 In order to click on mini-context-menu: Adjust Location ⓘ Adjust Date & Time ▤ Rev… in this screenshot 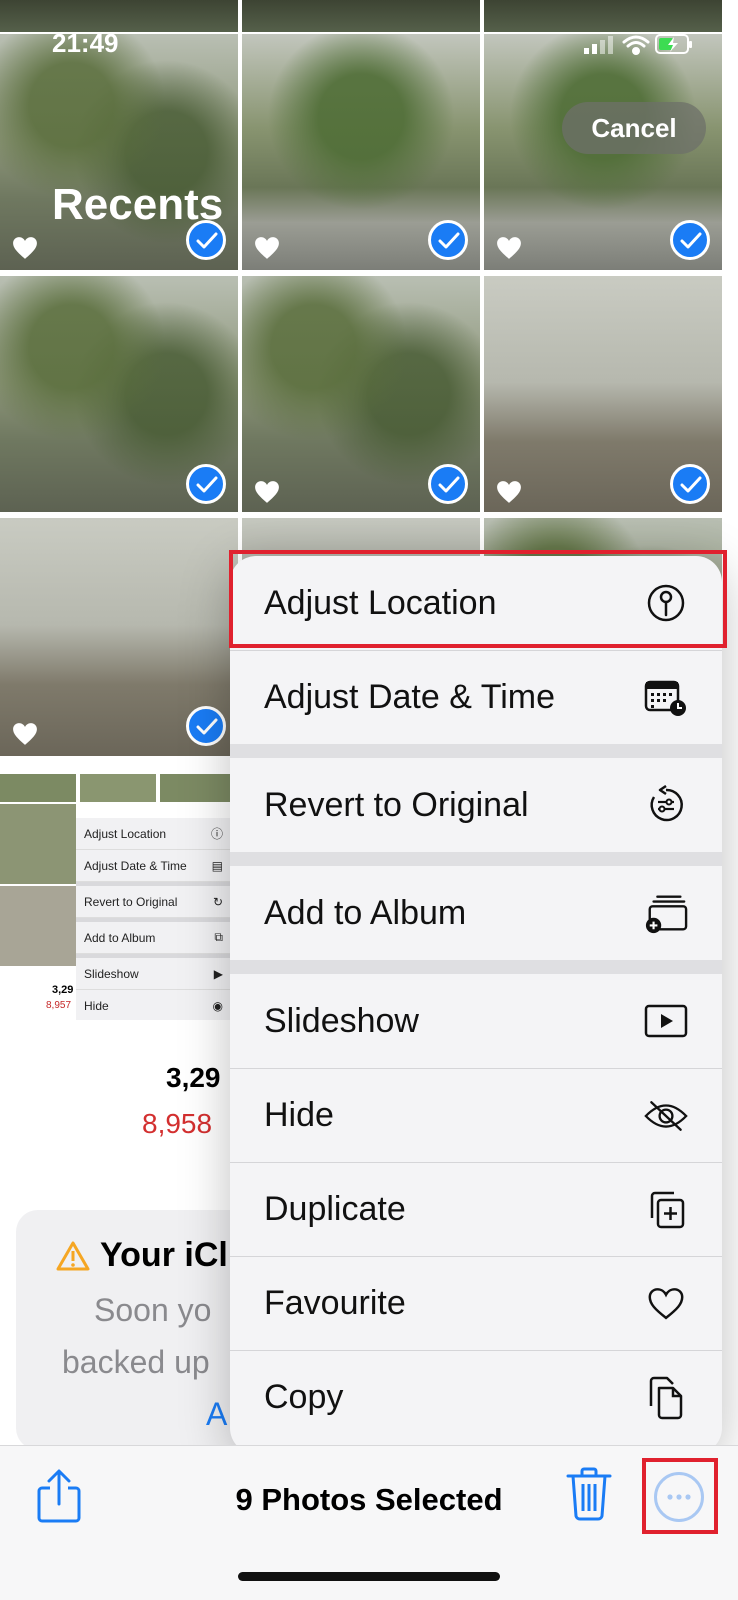, I will do `click(153, 919)`.